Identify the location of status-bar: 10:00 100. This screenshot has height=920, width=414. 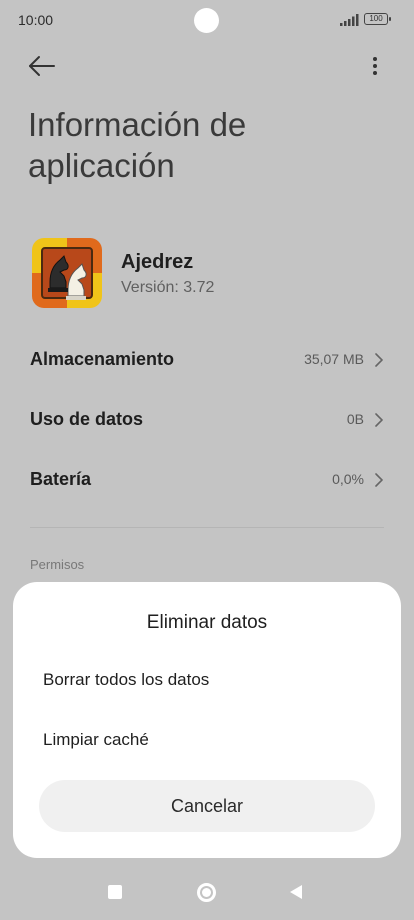
(207, 20).